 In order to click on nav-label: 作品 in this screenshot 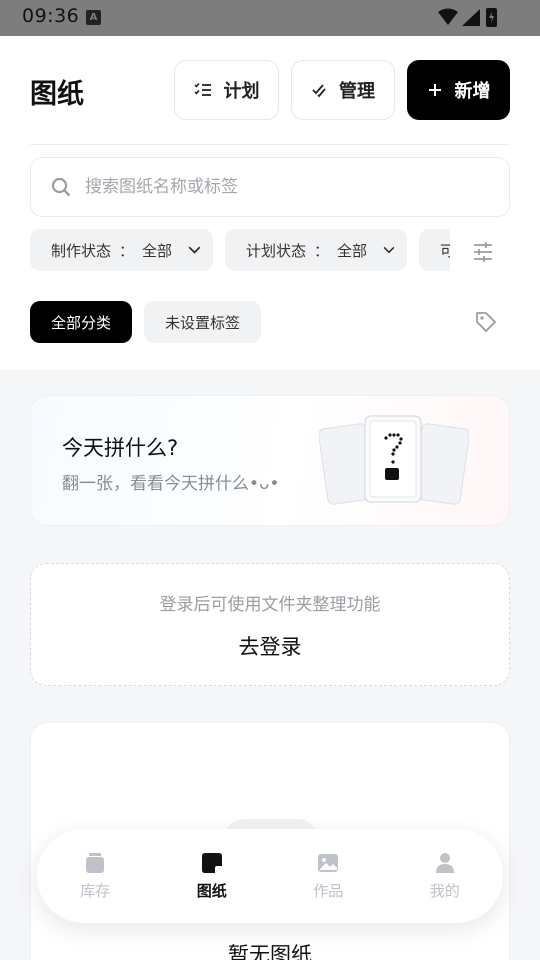, I will do `click(328, 890)`.